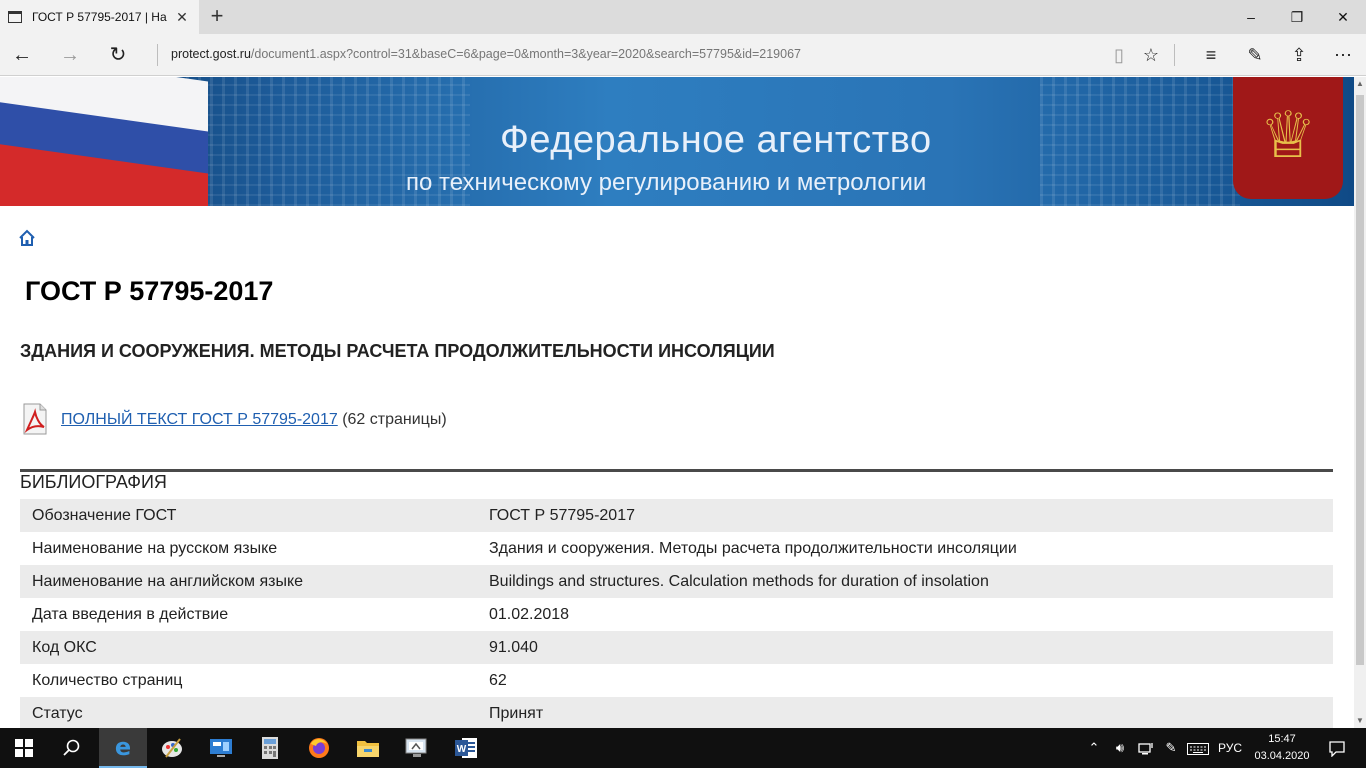  I want to click on clock: 15:47 03.04.2020, so click(1282, 748).